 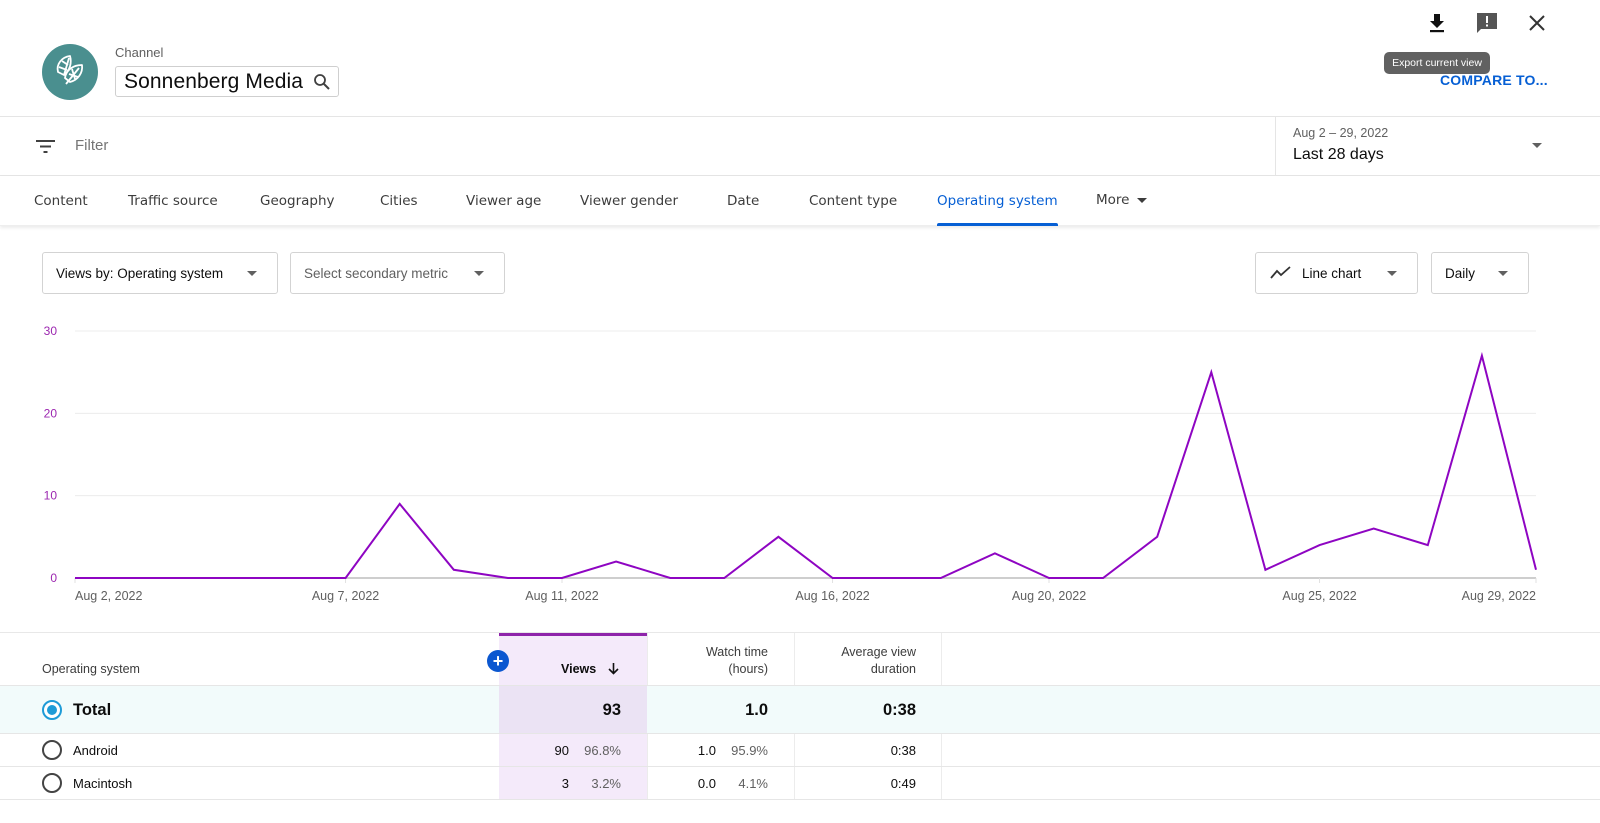 I want to click on channel-selector: Sonnenberg Media, so click(x=227, y=81).